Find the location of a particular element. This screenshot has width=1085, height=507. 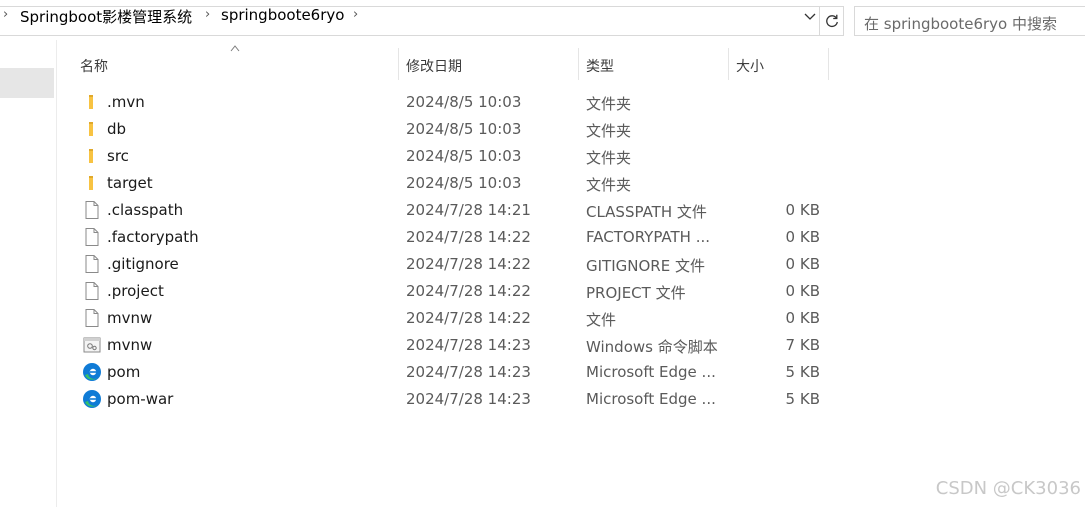

column-header-name: 名称 is located at coordinates (94, 72).